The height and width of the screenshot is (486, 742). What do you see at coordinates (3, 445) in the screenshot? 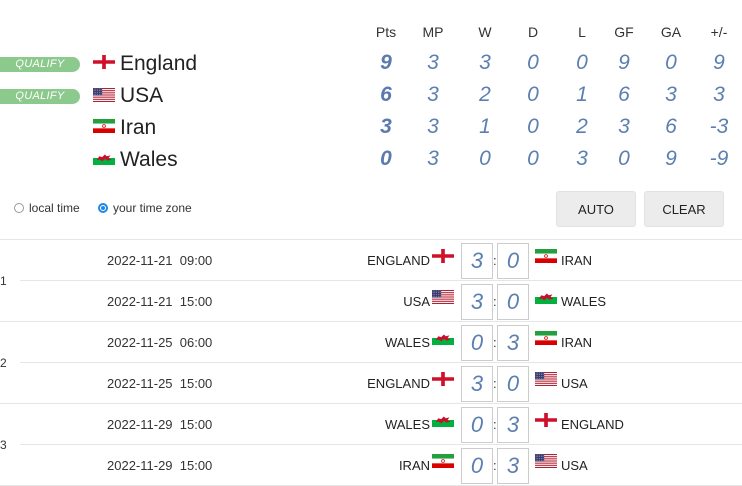
I see `matchday-label: 3` at bounding box center [3, 445].